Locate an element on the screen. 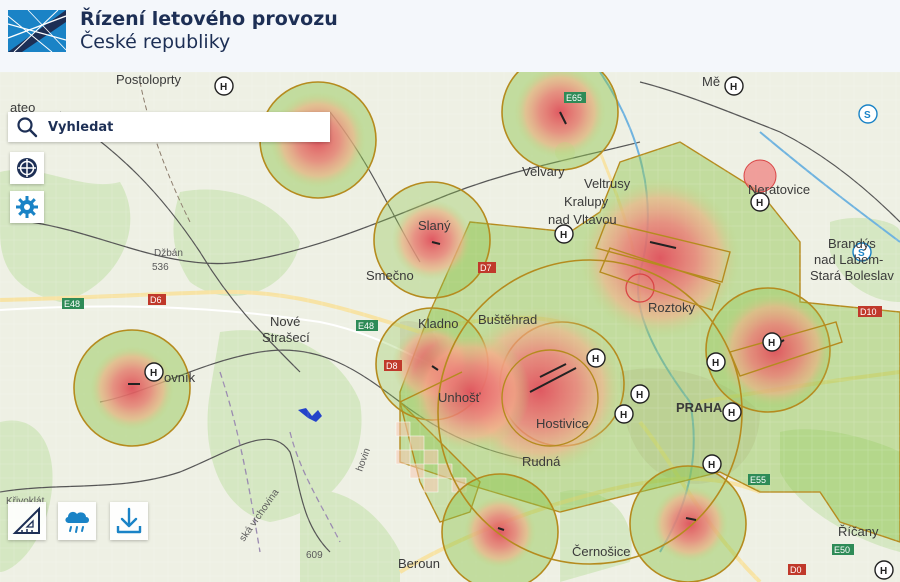  org-name-line2: České republiky is located at coordinates (155, 42).